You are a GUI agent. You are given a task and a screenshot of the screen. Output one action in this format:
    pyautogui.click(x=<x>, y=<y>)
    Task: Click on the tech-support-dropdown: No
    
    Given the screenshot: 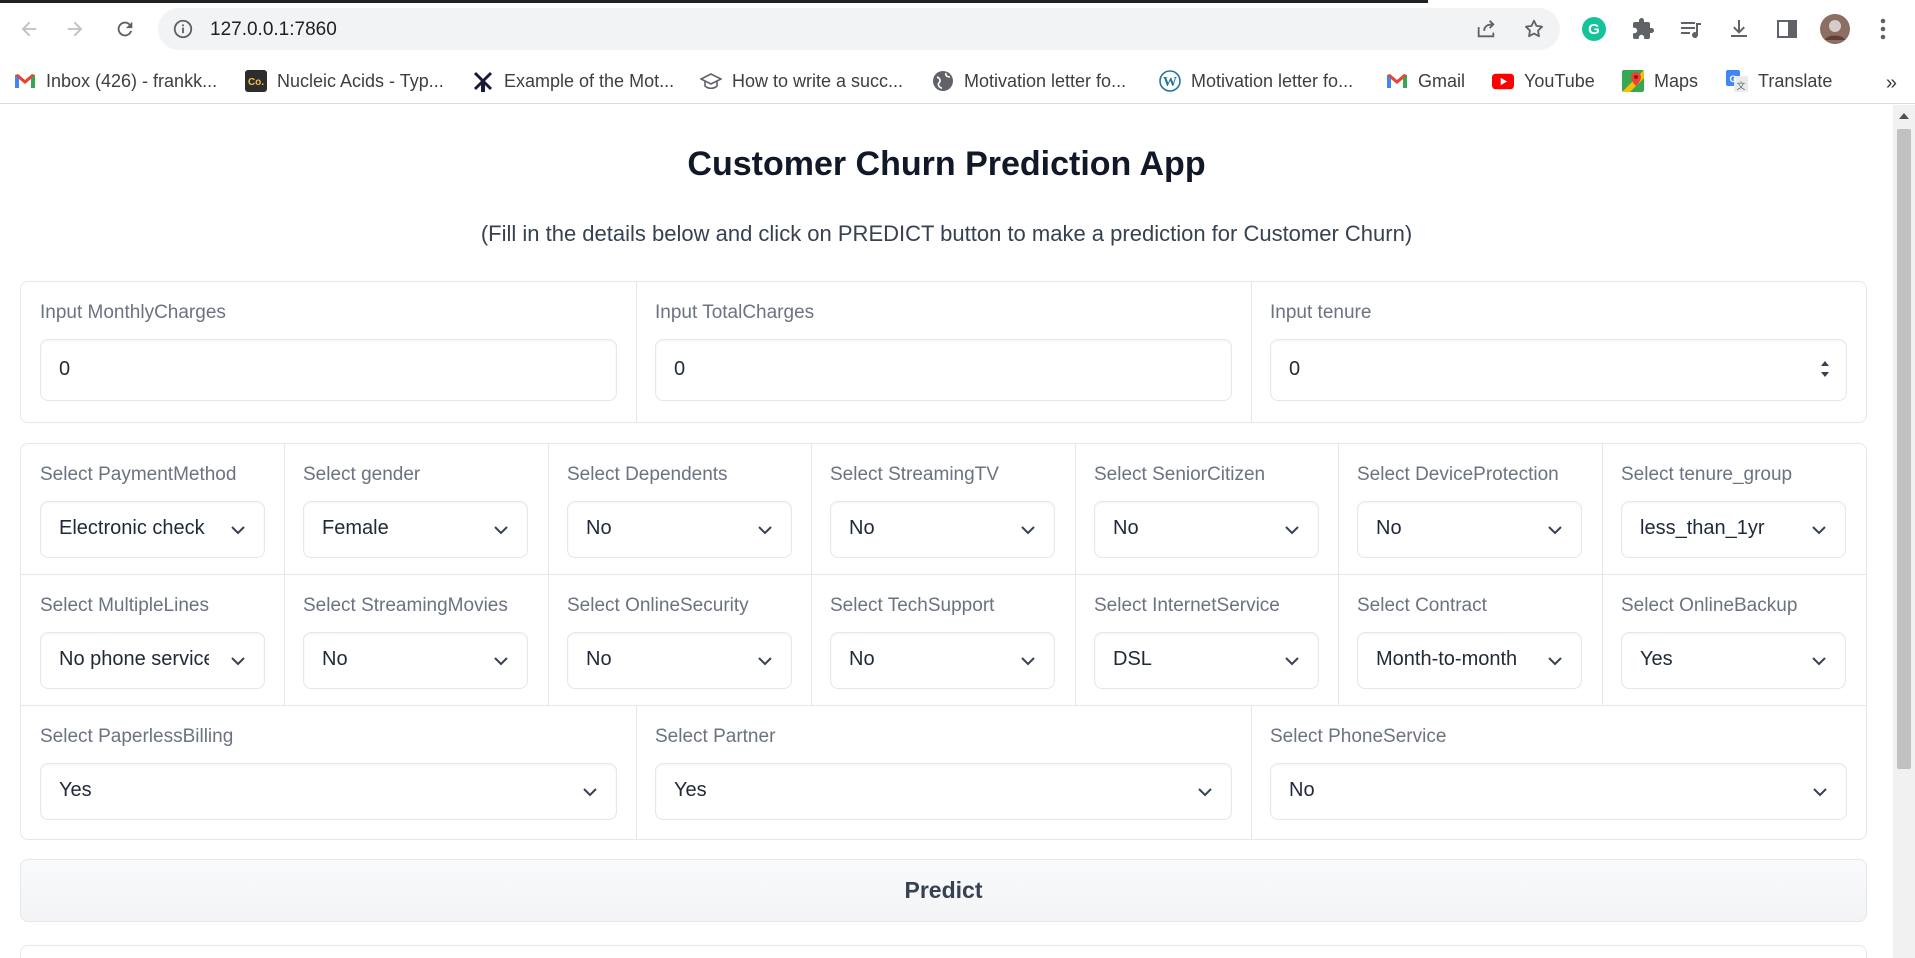 What is the action you would take?
    pyautogui.click(x=942, y=660)
    